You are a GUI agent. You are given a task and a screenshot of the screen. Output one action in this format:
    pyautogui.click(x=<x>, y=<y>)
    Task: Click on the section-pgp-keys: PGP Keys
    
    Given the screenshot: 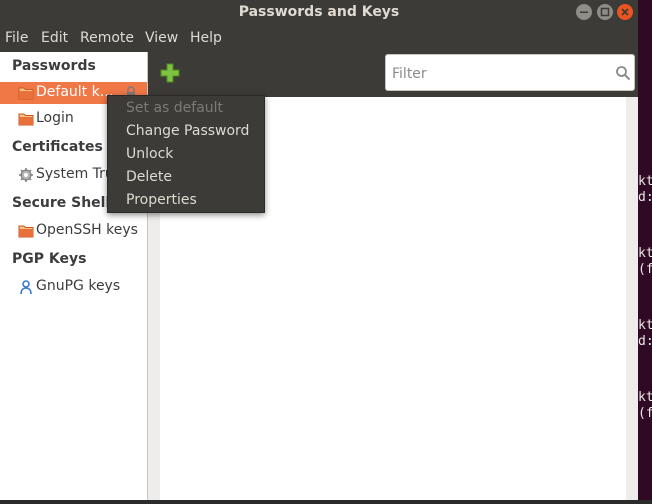 What is the action you would take?
    pyautogui.click(x=49, y=259)
    